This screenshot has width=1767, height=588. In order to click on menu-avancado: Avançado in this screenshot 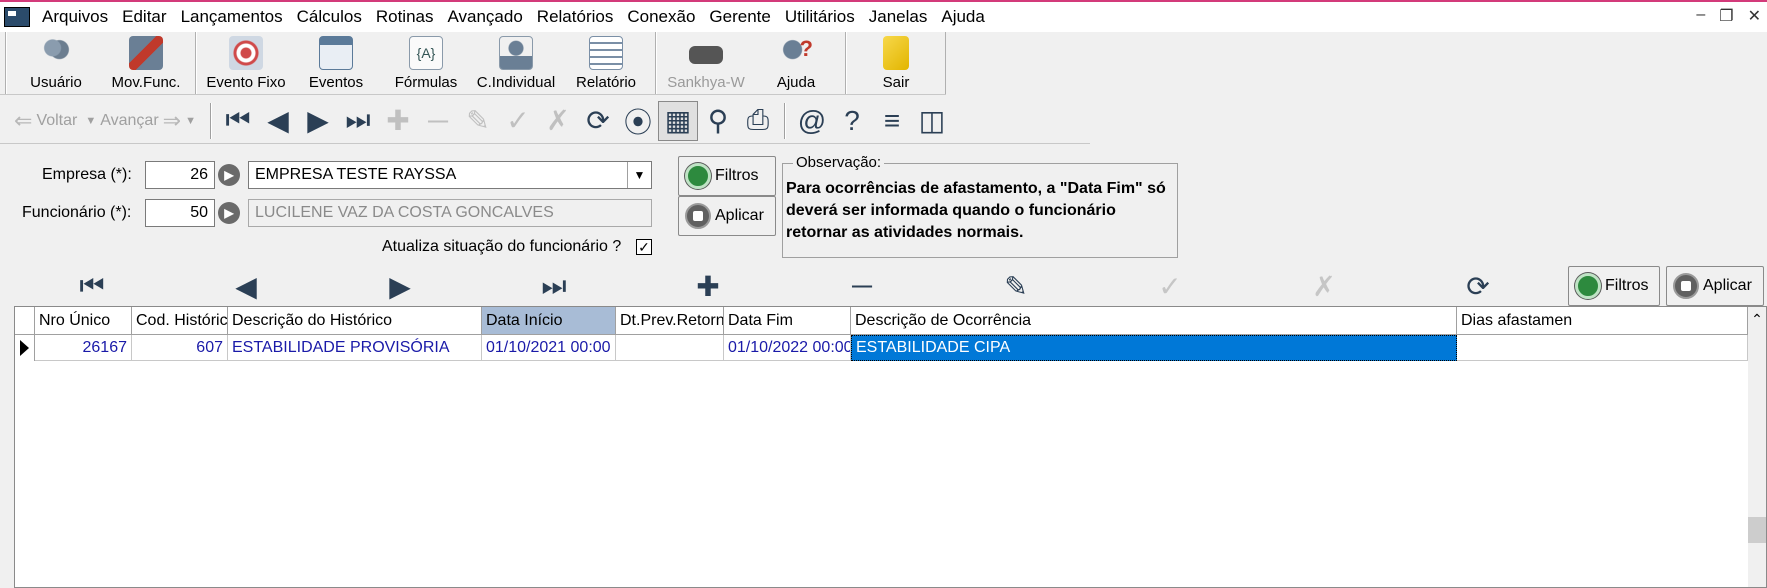, I will do `click(487, 17)`.